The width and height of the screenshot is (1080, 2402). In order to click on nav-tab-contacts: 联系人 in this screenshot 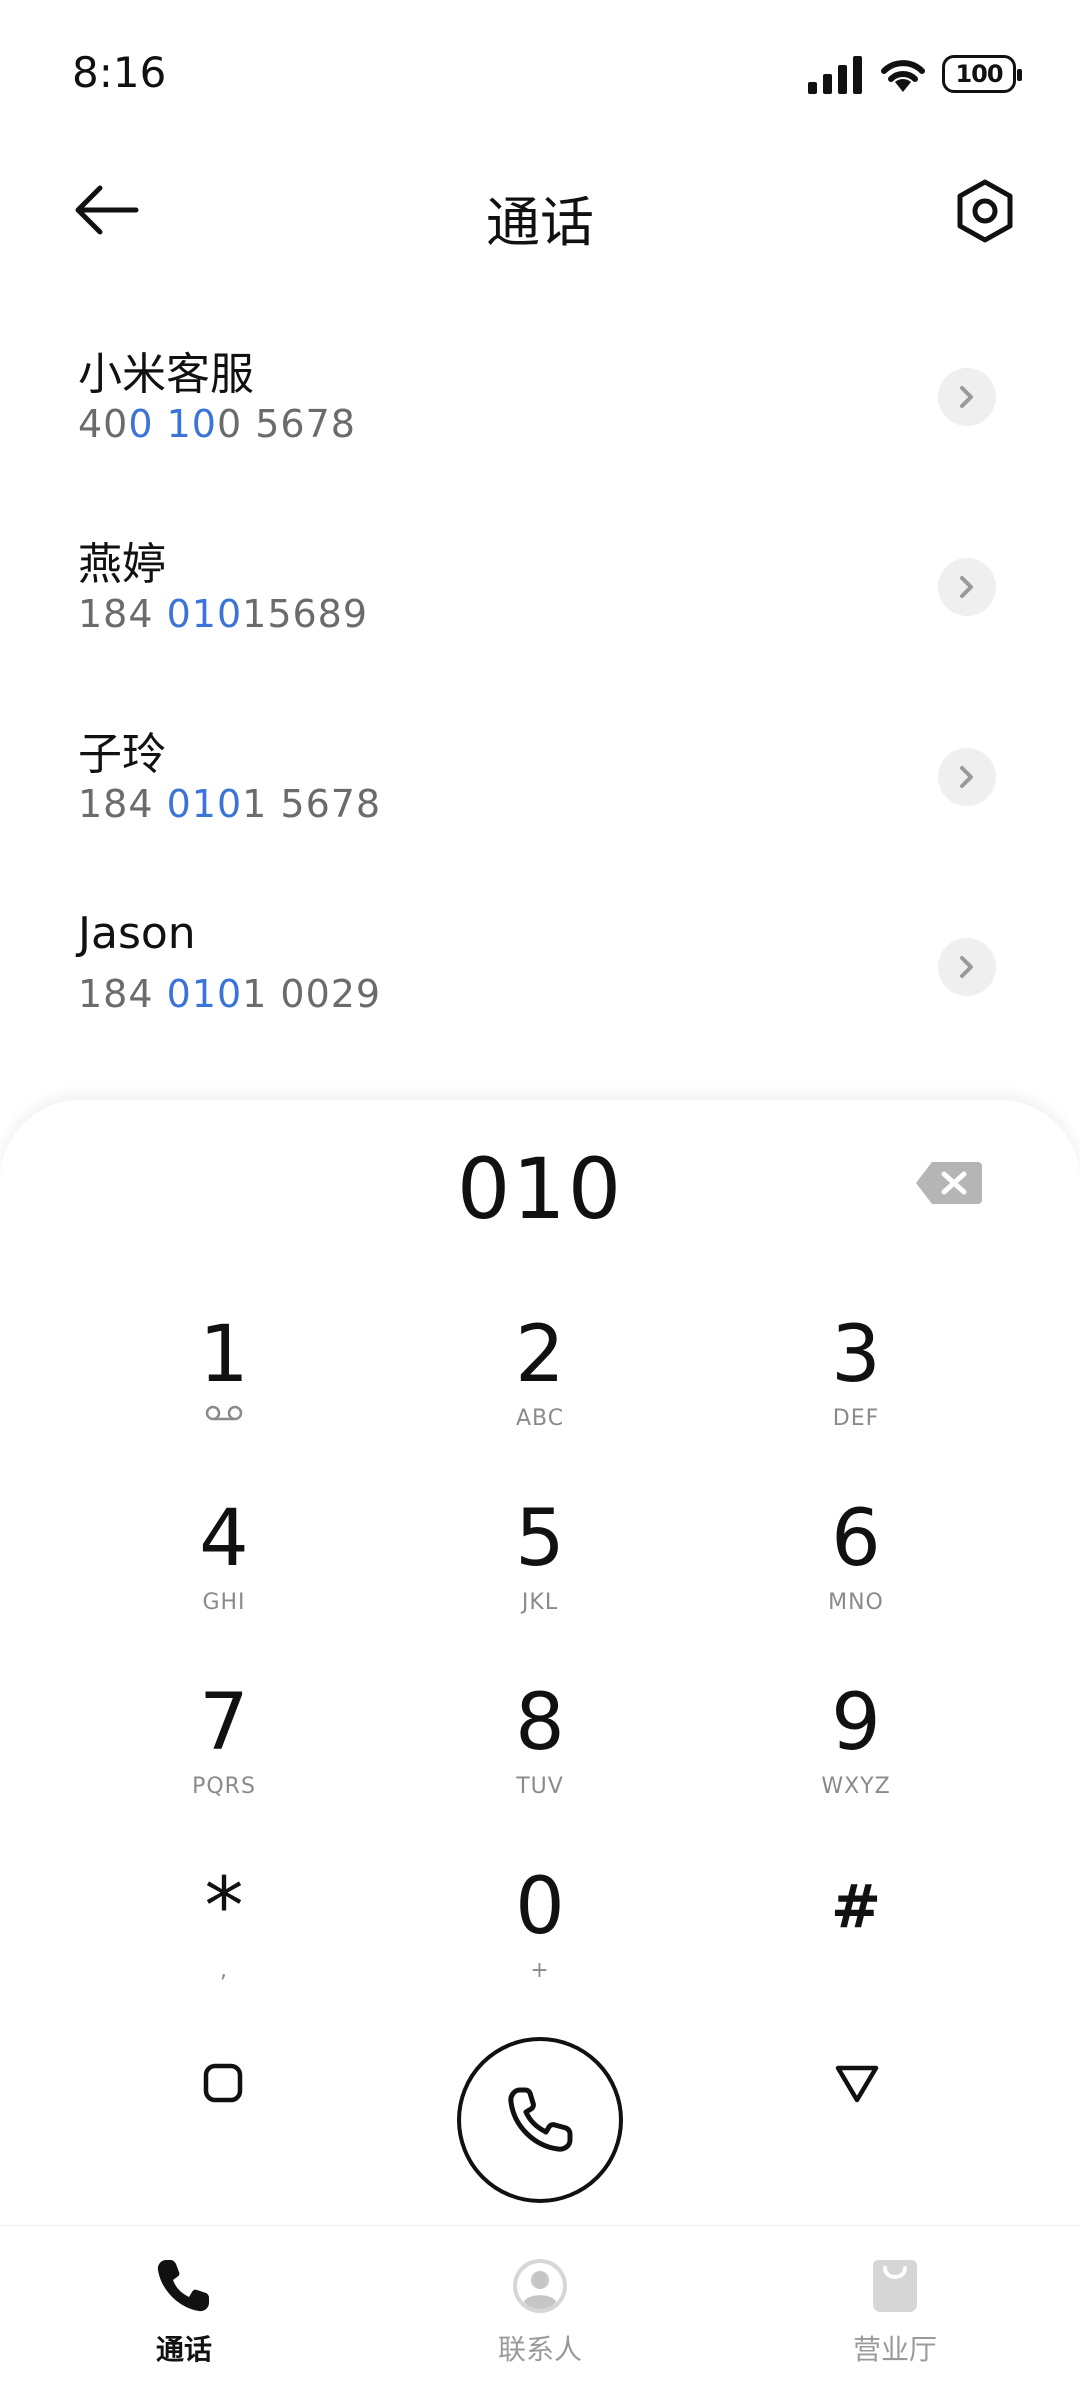, I will do `click(540, 2311)`.